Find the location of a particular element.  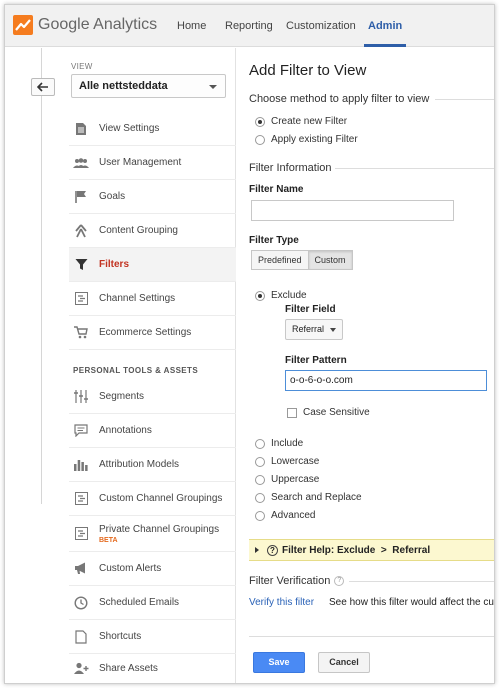

section-title-personal-tools: PERSONAL TOOLS & ASSETS is located at coordinates (136, 370).